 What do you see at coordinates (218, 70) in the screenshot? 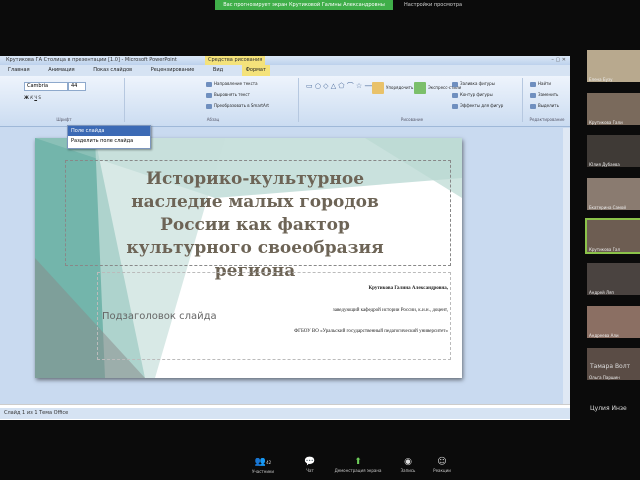
I see `tab-view: Вид` at bounding box center [218, 70].